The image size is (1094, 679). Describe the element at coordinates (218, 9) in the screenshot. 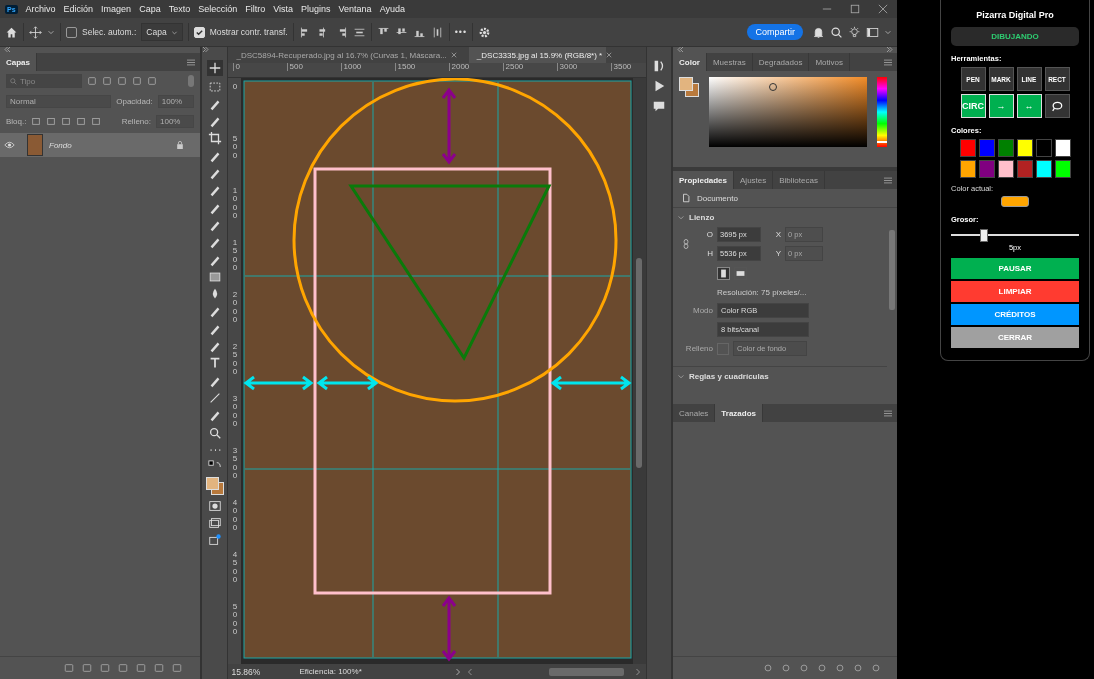

I see `menu-item: Selección` at that location.